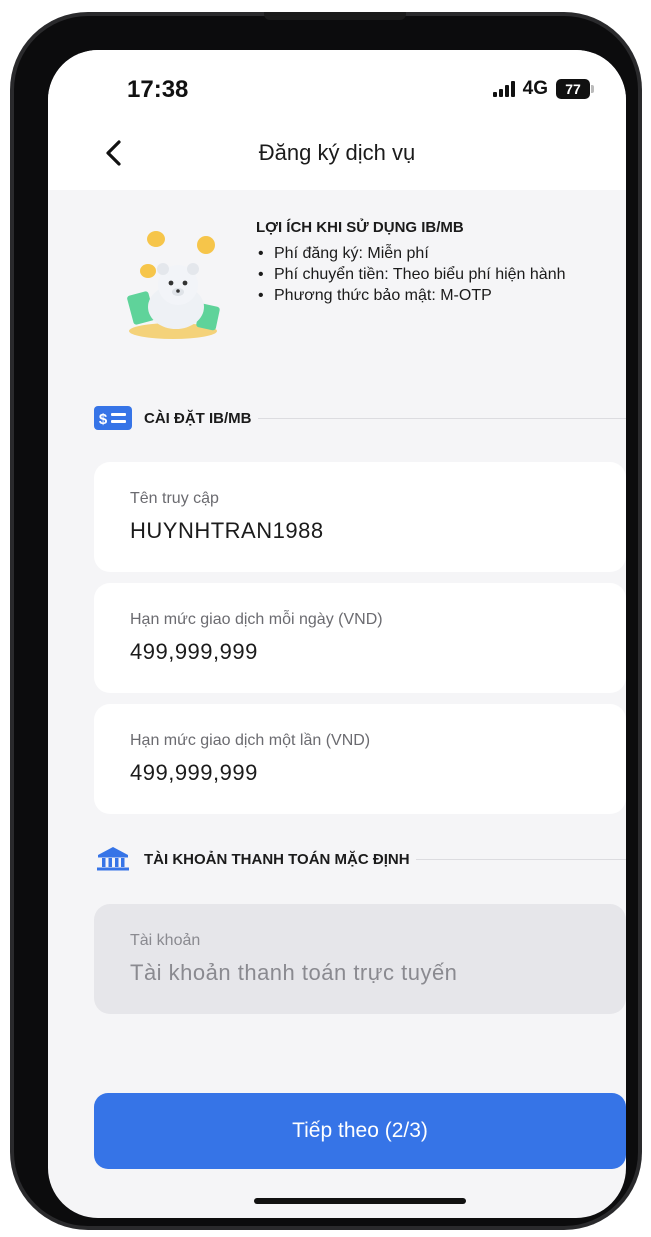 The height and width of the screenshot is (1237, 651). Describe the element at coordinates (174, 498) in the screenshot. I see `username-label: Tên truy cập` at that location.